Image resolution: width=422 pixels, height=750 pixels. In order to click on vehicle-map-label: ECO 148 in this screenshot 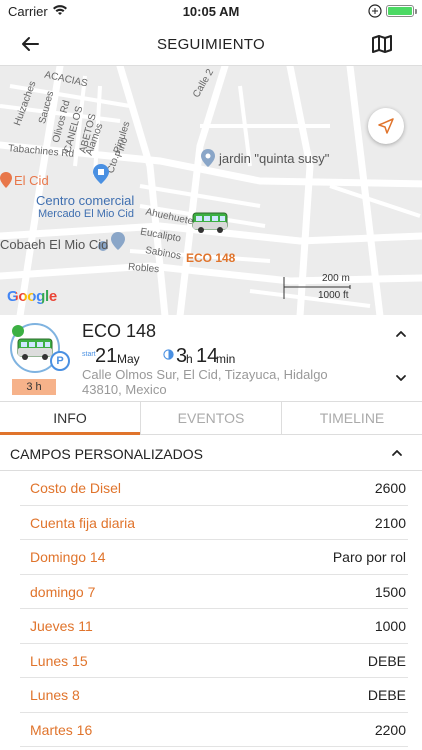, I will do `click(211, 258)`.